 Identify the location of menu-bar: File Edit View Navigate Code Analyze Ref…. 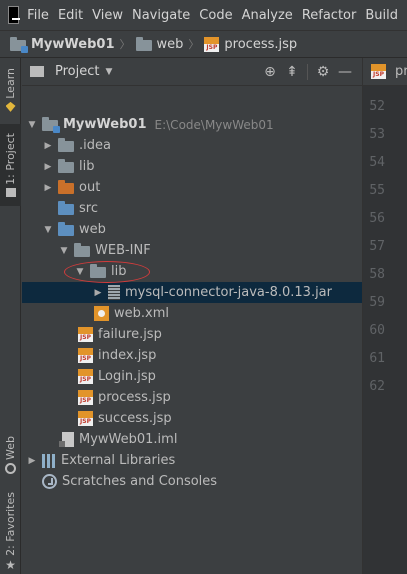
(203, 15).